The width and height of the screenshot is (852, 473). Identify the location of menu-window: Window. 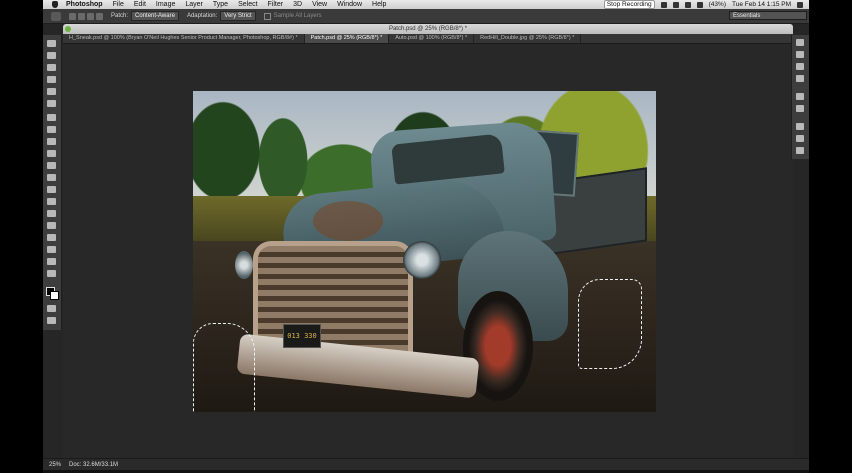
(349, 4).